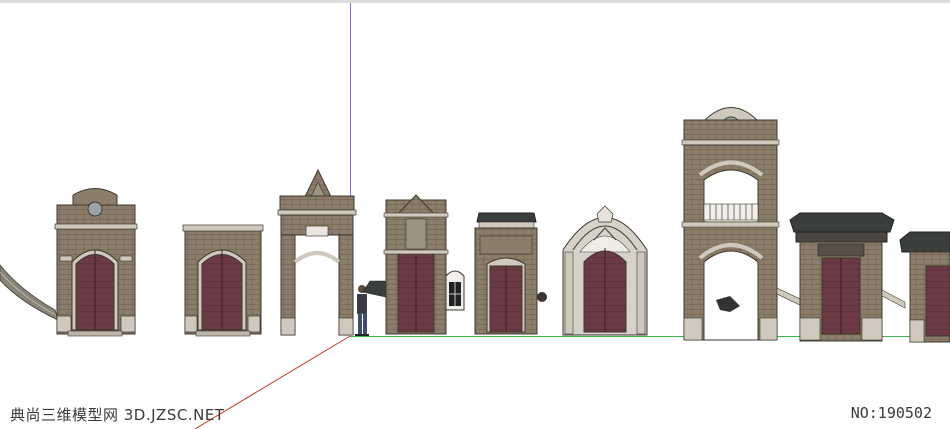 The image size is (950, 429). What do you see at coordinates (117, 415) in the screenshot?
I see `watermark-left-text: 典尚三维模型网 3D.JZSC.NET` at bounding box center [117, 415].